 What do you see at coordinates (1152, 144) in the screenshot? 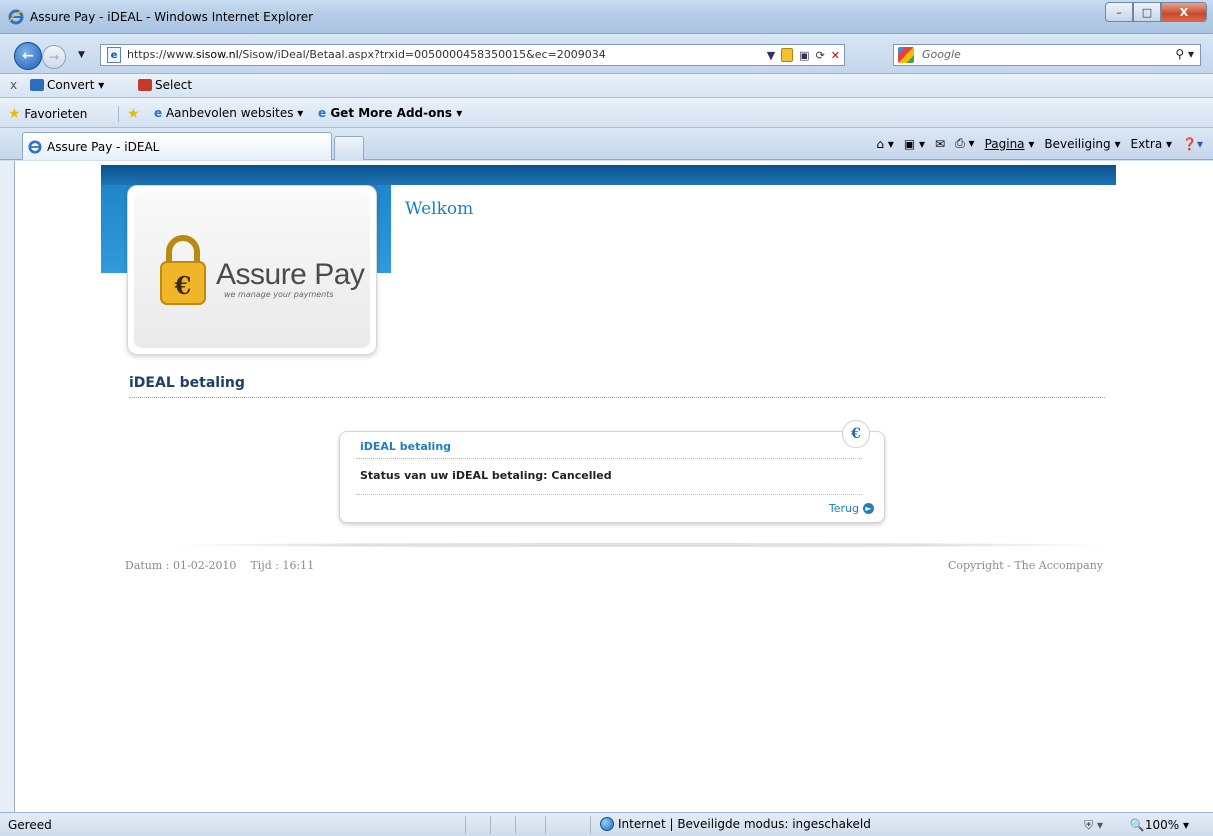
I see `extra-menu: Extra ▾` at bounding box center [1152, 144].